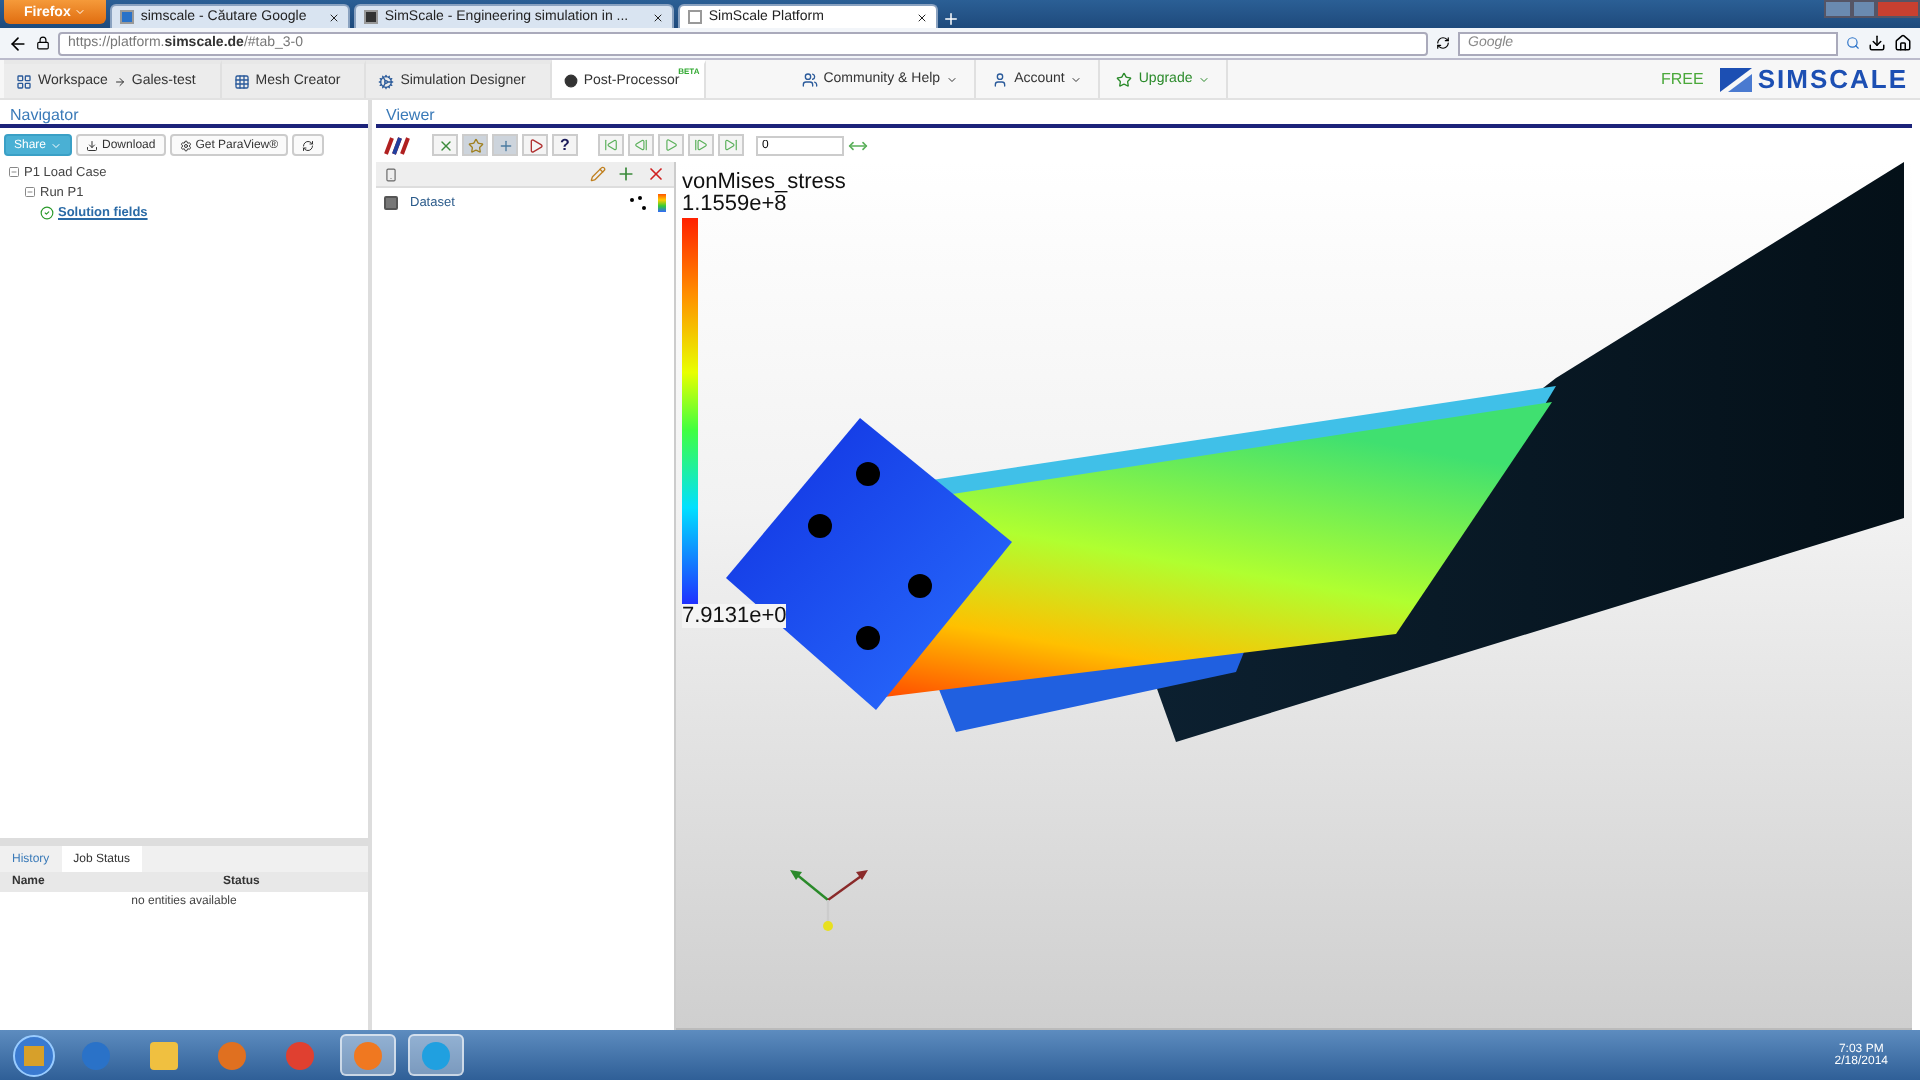  What do you see at coordinates (241, 81) in the screenshot?
I see `grid-icon` at bounding box center [241, 81].